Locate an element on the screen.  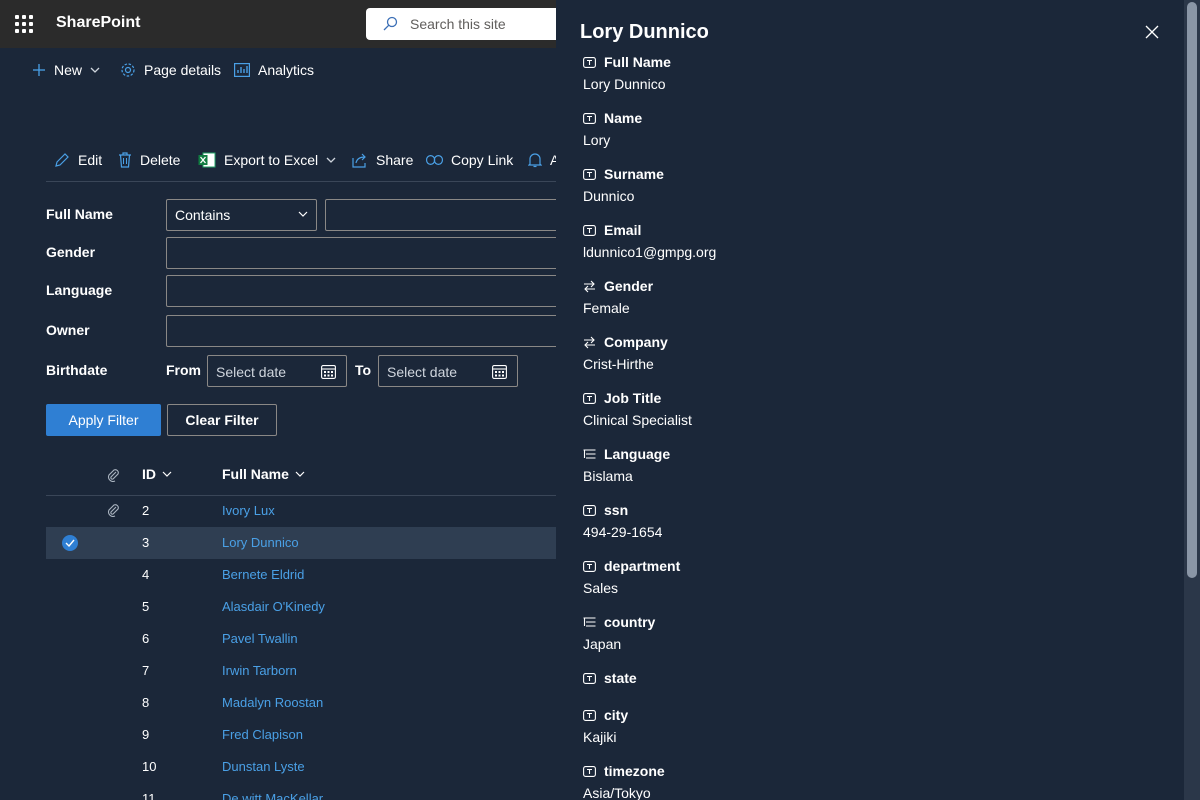
attachment-icon is located at coordinates (113, 511).